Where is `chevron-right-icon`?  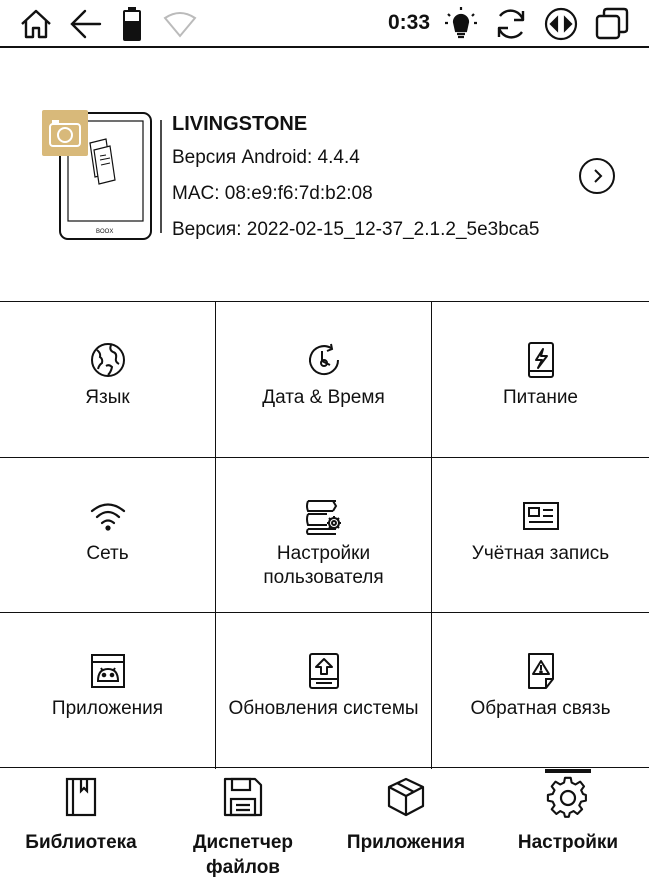 chevron-right-icon is located at coordinates (598, 176).